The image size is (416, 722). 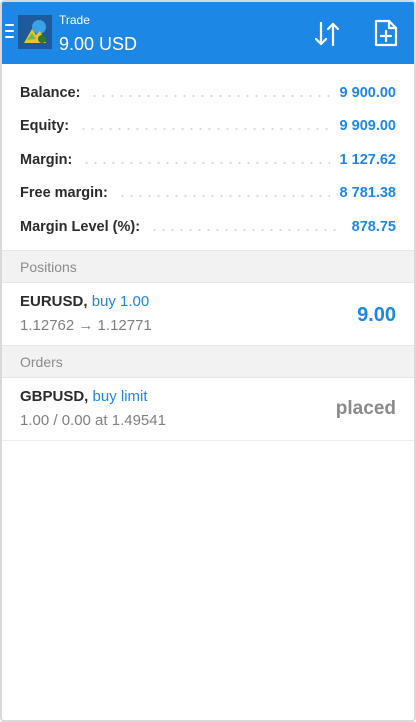 What do you see at coordinates (9, 33) in the screenshot?
I see `hamburger-menu-icon` at bounding box center [9, 33].